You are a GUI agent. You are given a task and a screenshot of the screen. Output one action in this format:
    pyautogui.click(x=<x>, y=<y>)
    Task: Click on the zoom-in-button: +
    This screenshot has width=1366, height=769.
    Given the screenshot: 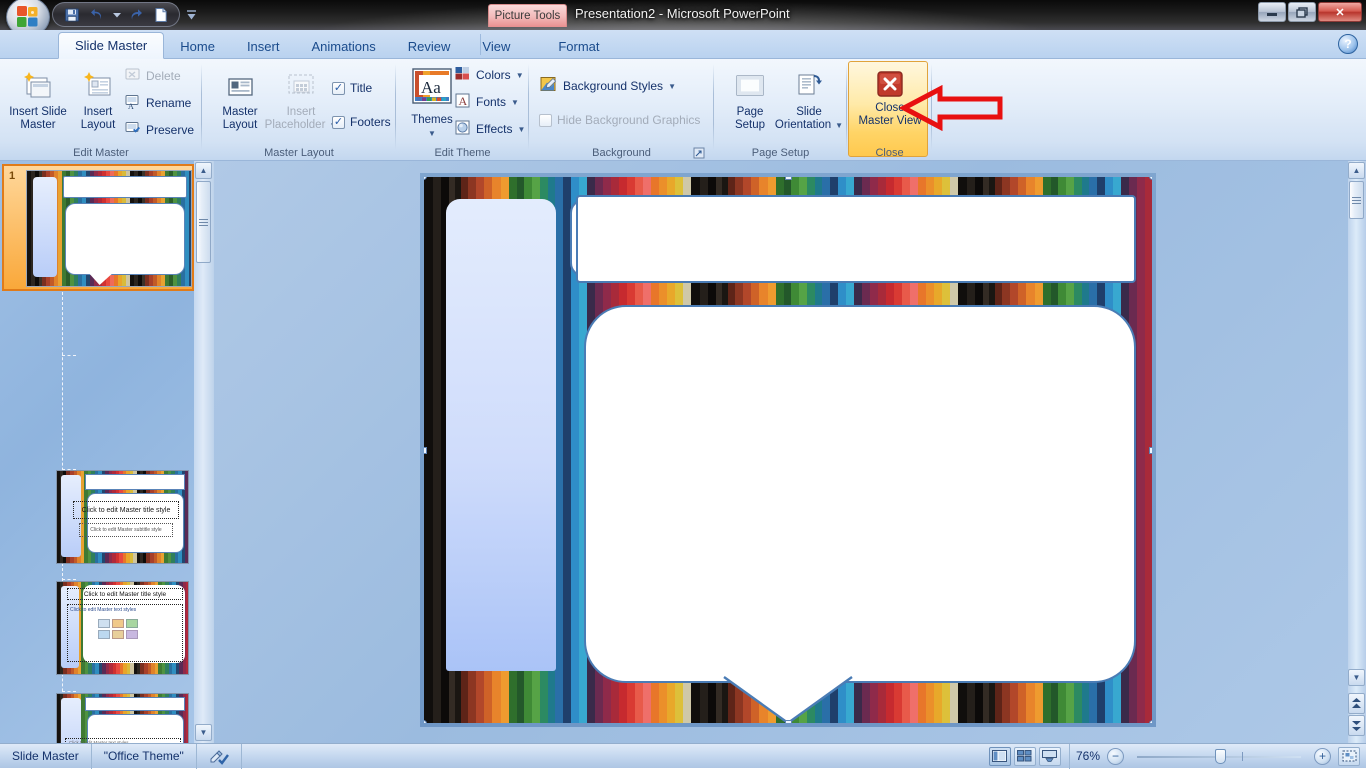 What is the action you would take?
    pyautogui.click(x=1322, y=756)
    